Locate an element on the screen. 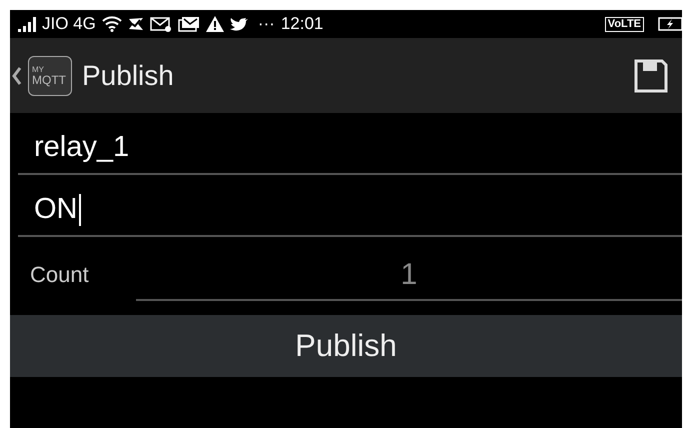 The image size is (692, 428). time-text: 12:01 is located at coordinates (302, 24).